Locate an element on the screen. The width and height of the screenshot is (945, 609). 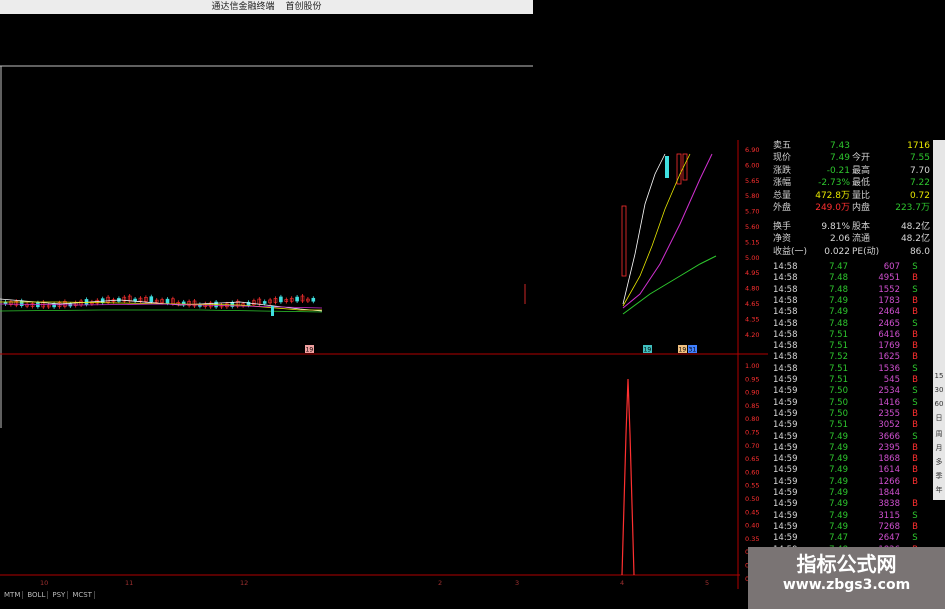
tick-price: 7.50 is located at coordinates (838, 402).